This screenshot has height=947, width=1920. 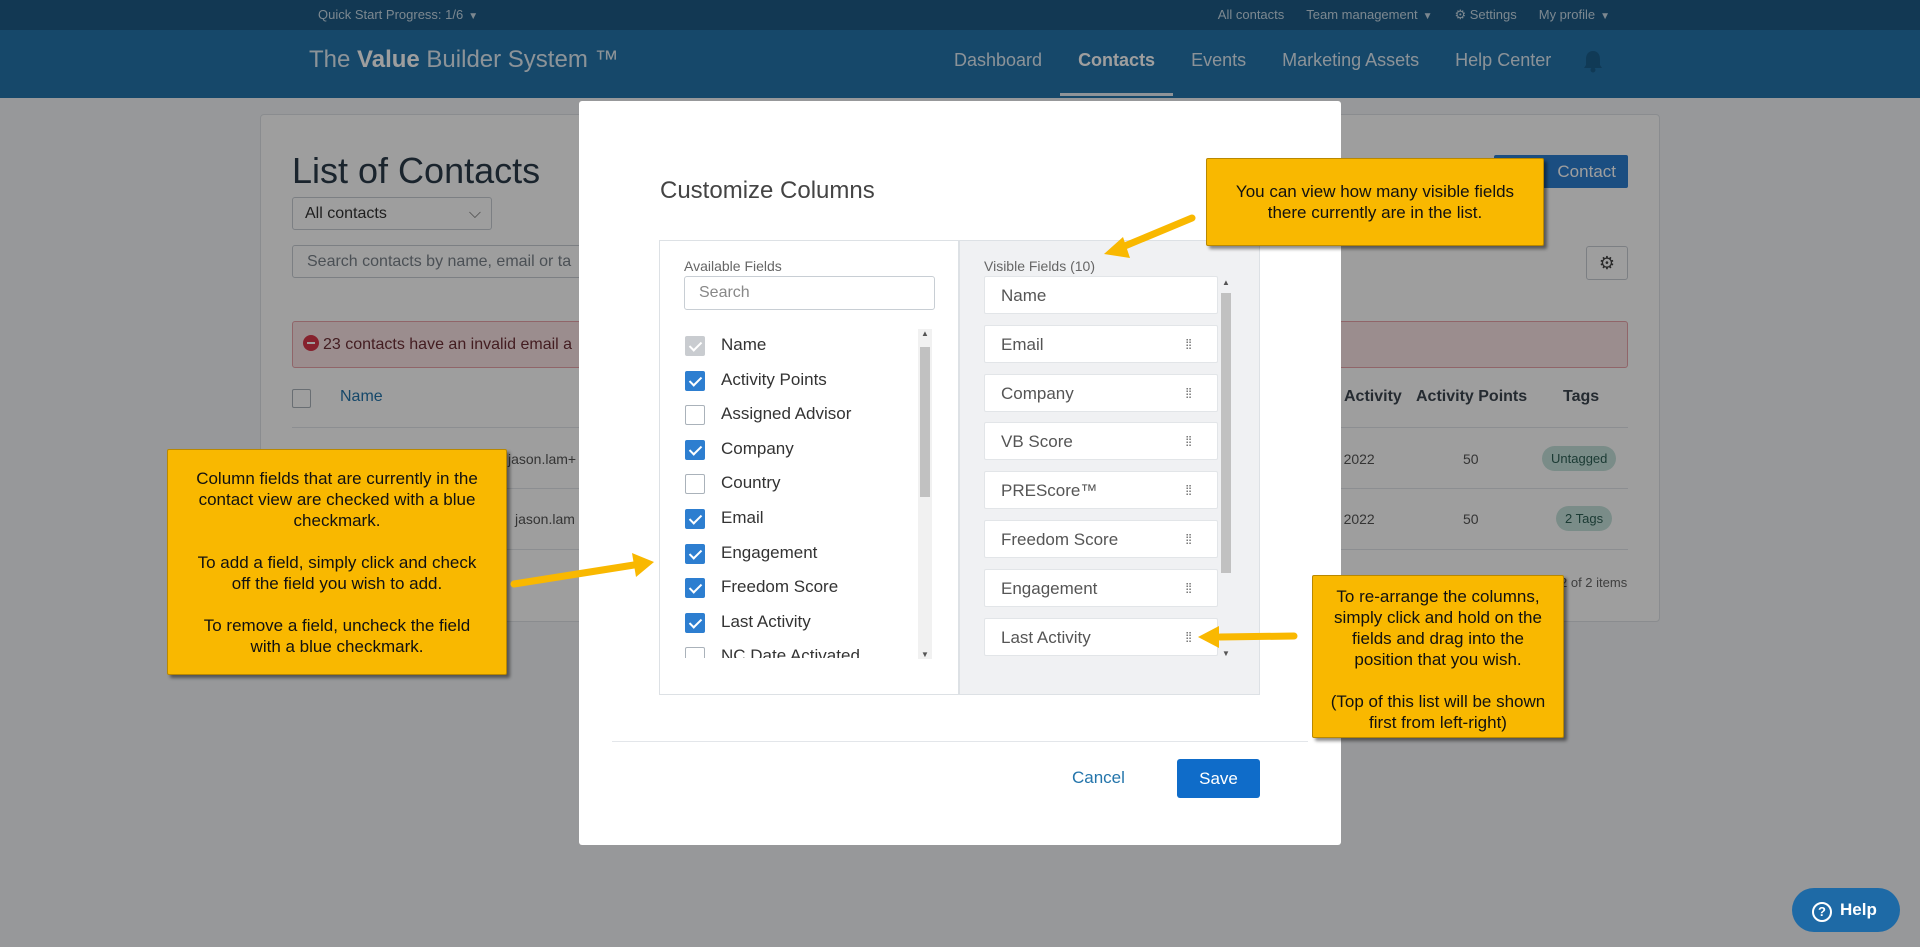 I want to click on visible-field-item: Last Activity ⁞⁞, so click(x=1101, y=637).